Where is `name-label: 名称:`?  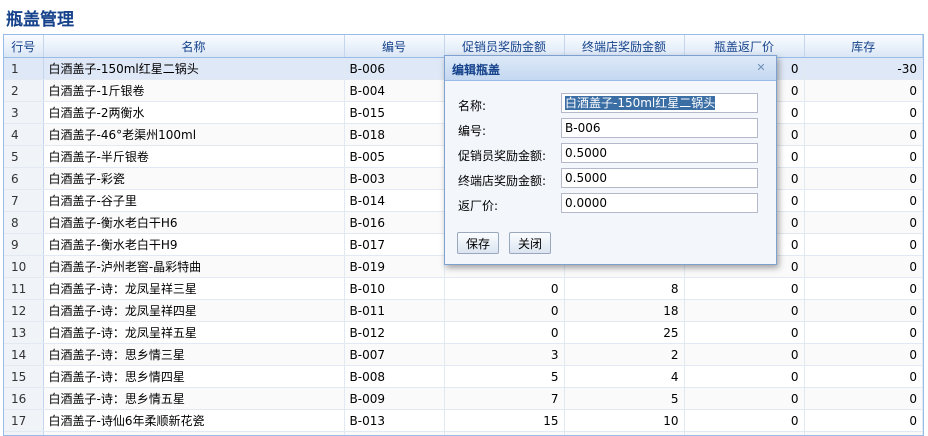 name-label: 名称: is located at coordinates (472, 106).